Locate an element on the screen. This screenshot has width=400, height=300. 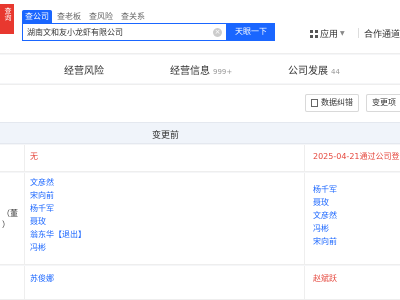
tab-search-relation: 查关系 is located at coordinates (133, 16).